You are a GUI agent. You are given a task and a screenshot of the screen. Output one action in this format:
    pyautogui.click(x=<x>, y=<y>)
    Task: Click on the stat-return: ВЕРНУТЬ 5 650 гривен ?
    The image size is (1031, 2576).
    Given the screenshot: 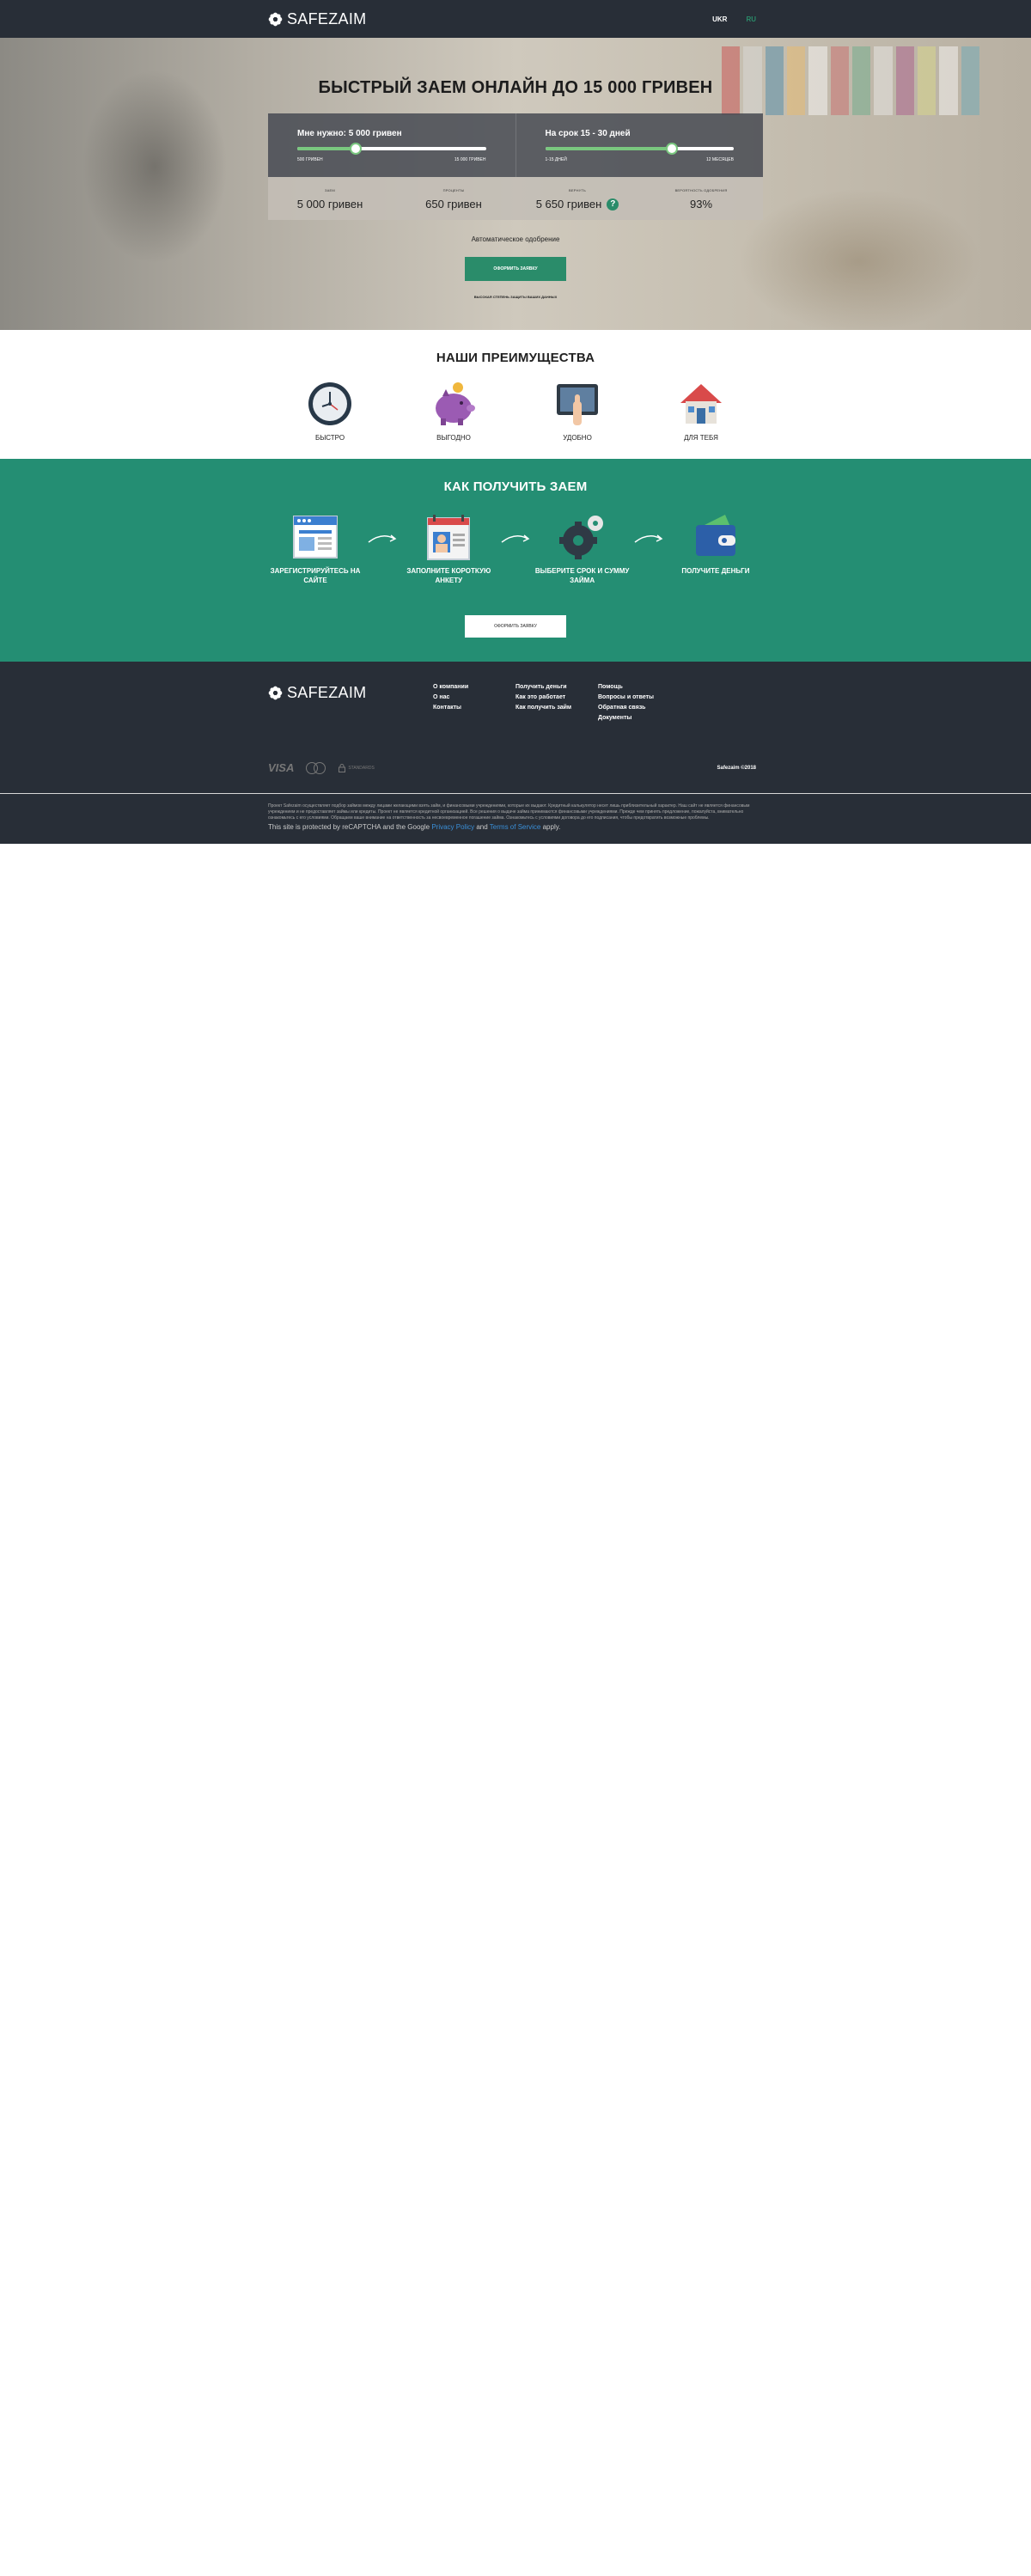 What is the action you would take?
    pyautogui.click(x=577, y=198)
    